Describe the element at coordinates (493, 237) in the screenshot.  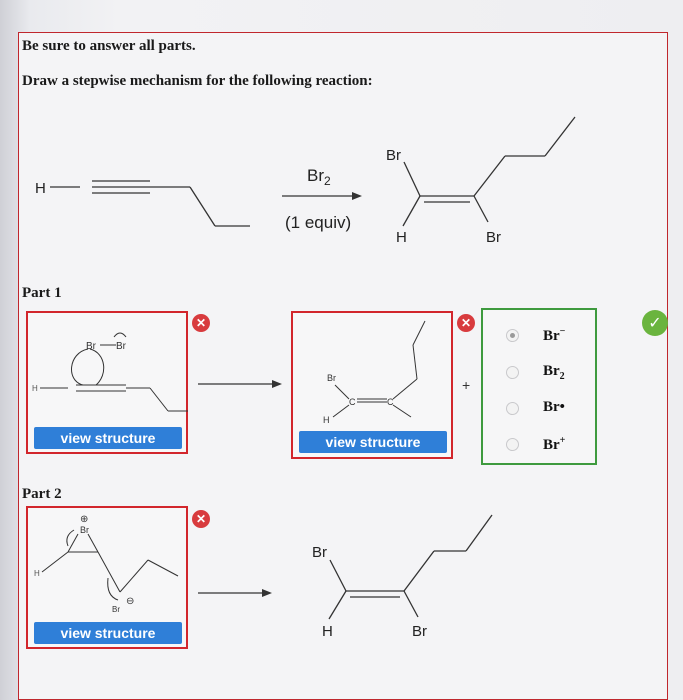
I see `product-br-bottom: Br` at that location.